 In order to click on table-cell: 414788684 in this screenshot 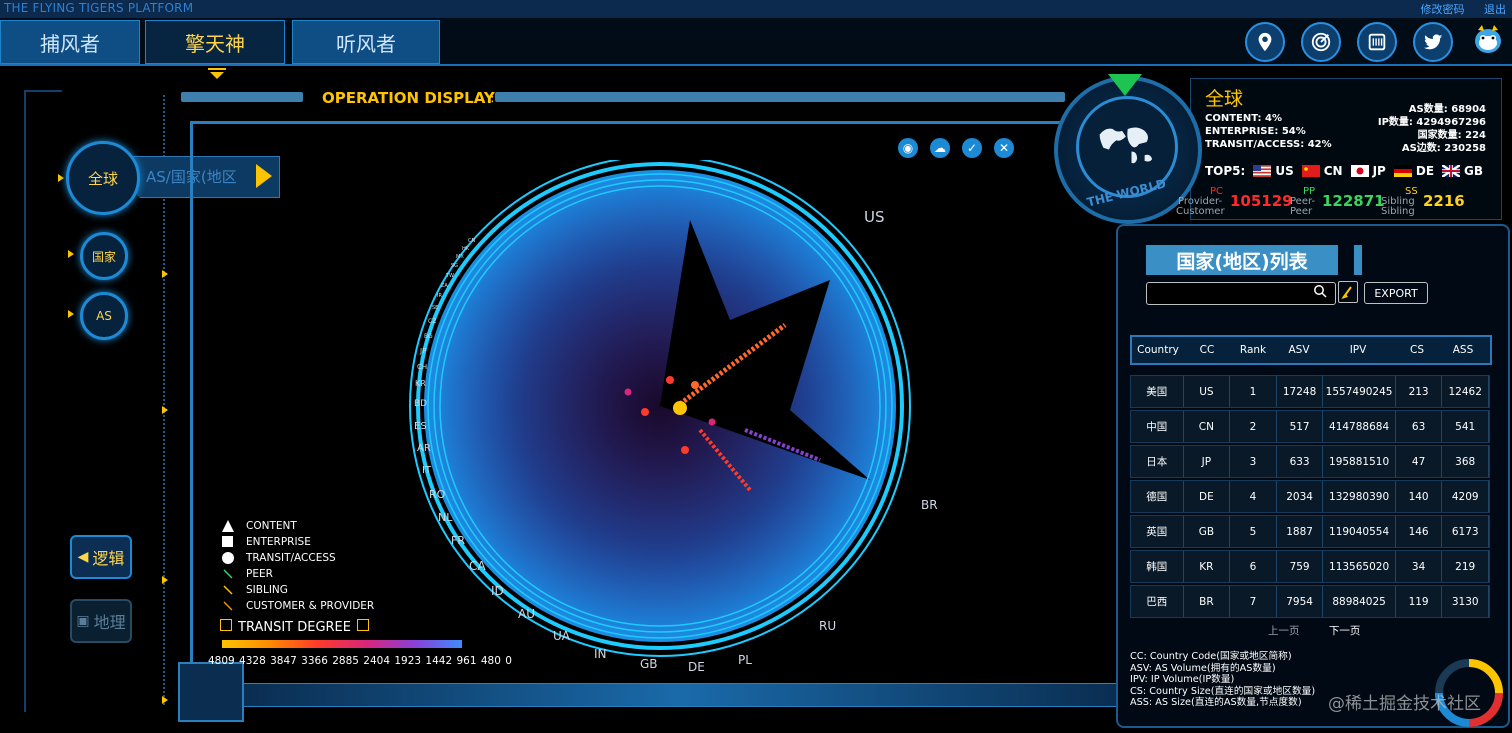, I will do `click(1359, 426)`.